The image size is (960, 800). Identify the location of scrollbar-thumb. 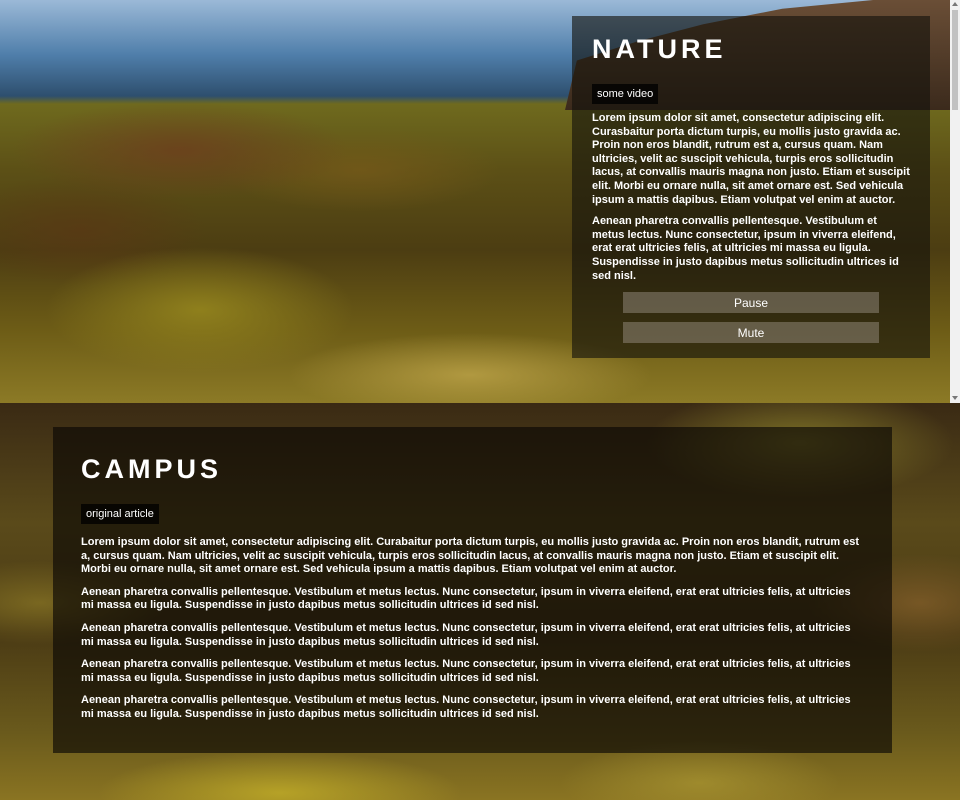
(955, 60).